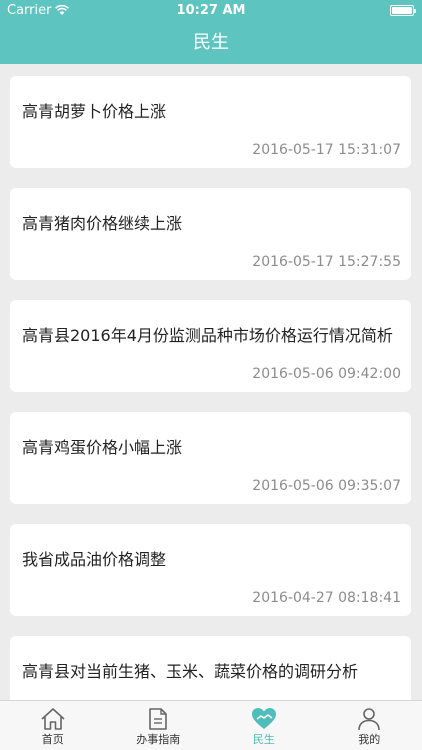 The image size is (422, 750). I want to click on tab-bar: 首页 办事指南 民生 我的, so click(211, 725).